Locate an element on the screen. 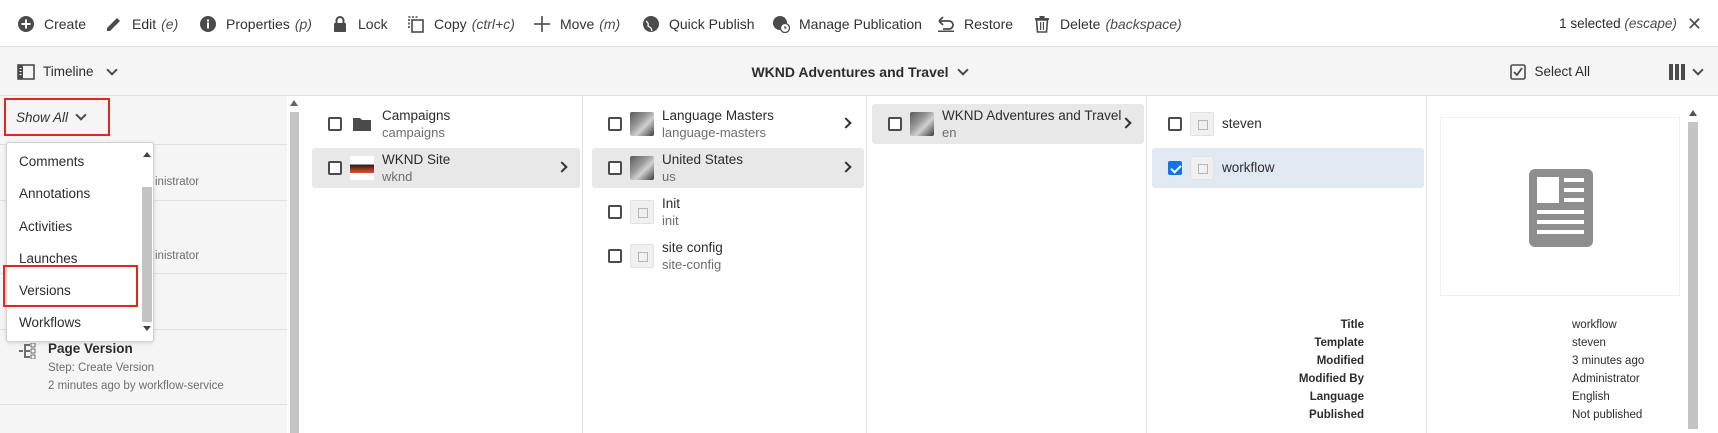  create-button: Create is located at coordinates (51, 23).